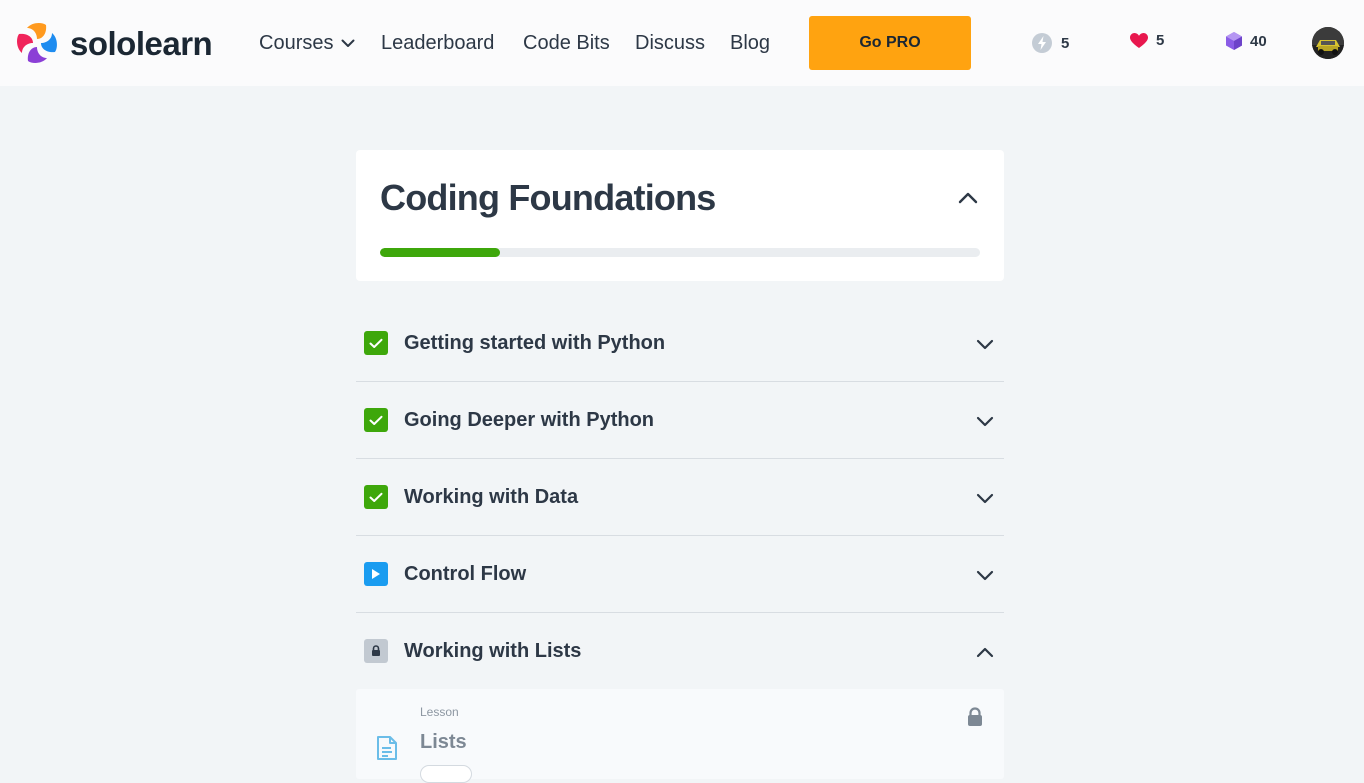 The height and width of the screenshot is (783, 1364). I want to click on nav-leaderboard-link: Leaderboard, so click(437, 43).